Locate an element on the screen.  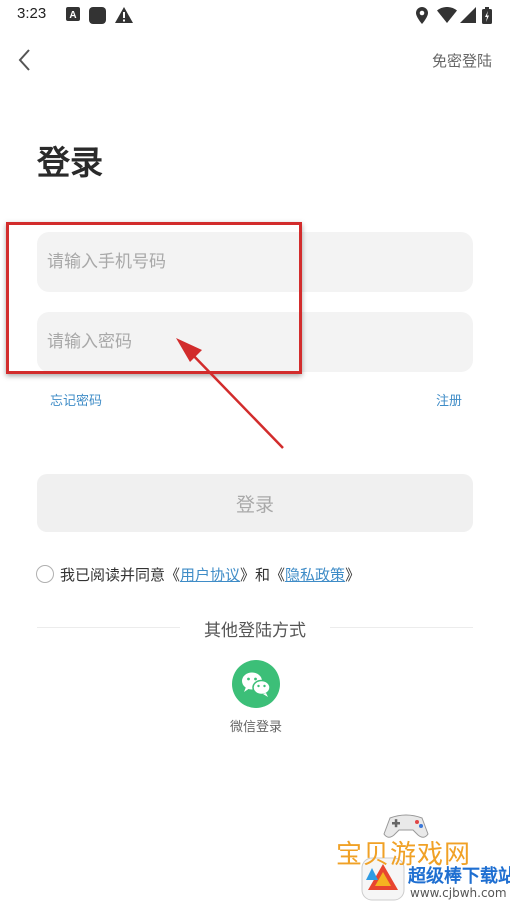
chevron-left-icon is located at coordinates (24, 60).